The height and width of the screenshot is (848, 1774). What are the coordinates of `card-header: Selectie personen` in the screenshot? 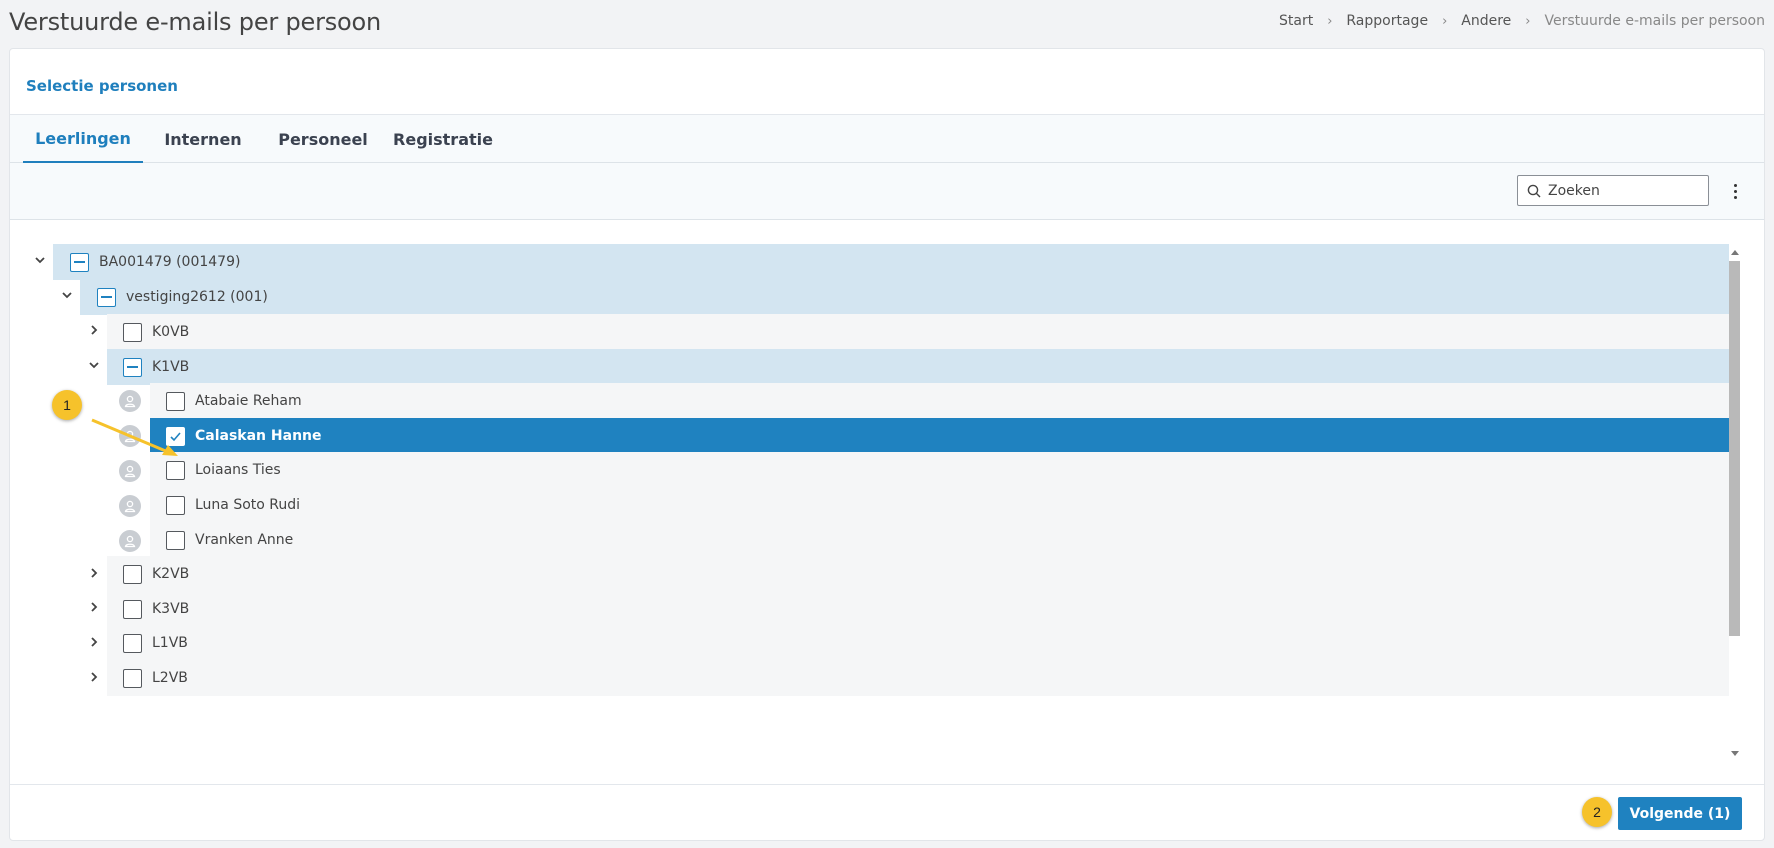 It's located at (887, 82).